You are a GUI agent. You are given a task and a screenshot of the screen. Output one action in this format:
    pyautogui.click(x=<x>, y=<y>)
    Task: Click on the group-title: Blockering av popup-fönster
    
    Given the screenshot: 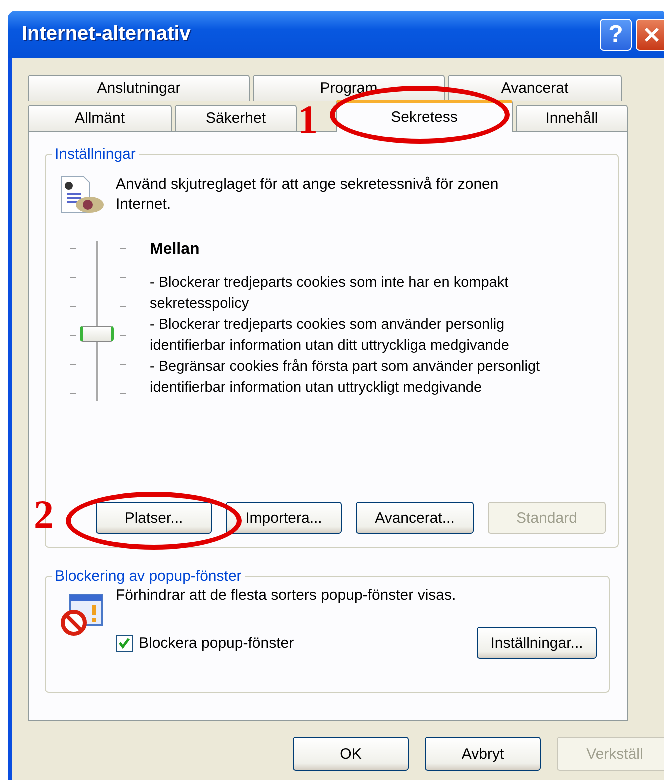 What is the action you would take?
    pyautogui.click(x=148, y=576)
    